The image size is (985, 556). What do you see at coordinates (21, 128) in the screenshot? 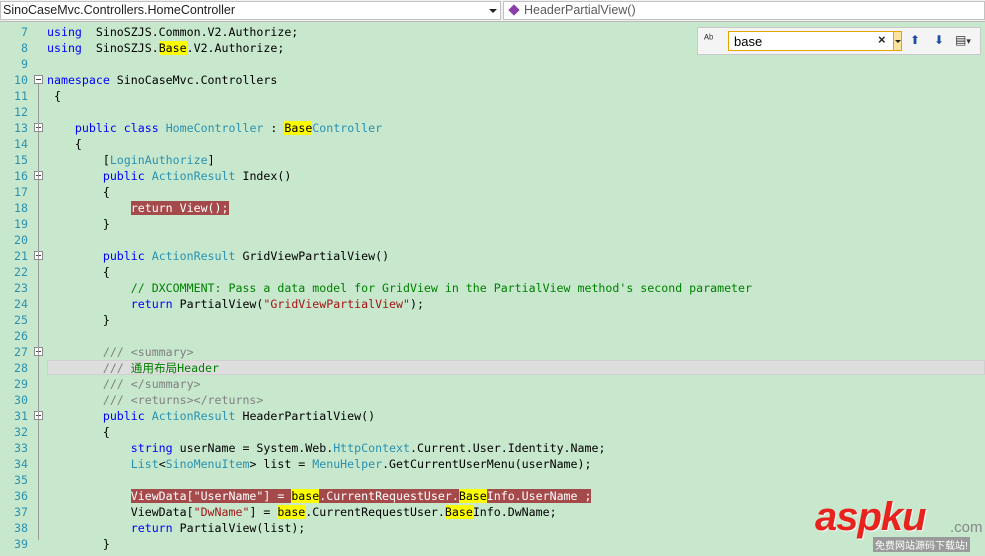
I see `line-number: 13` at bounding box center [21, 128].